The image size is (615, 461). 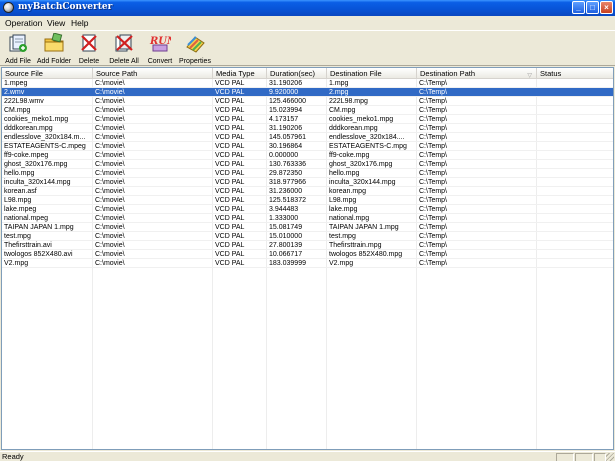 I want to click on table-cell: 10.066717, so click(x=286, y=254).